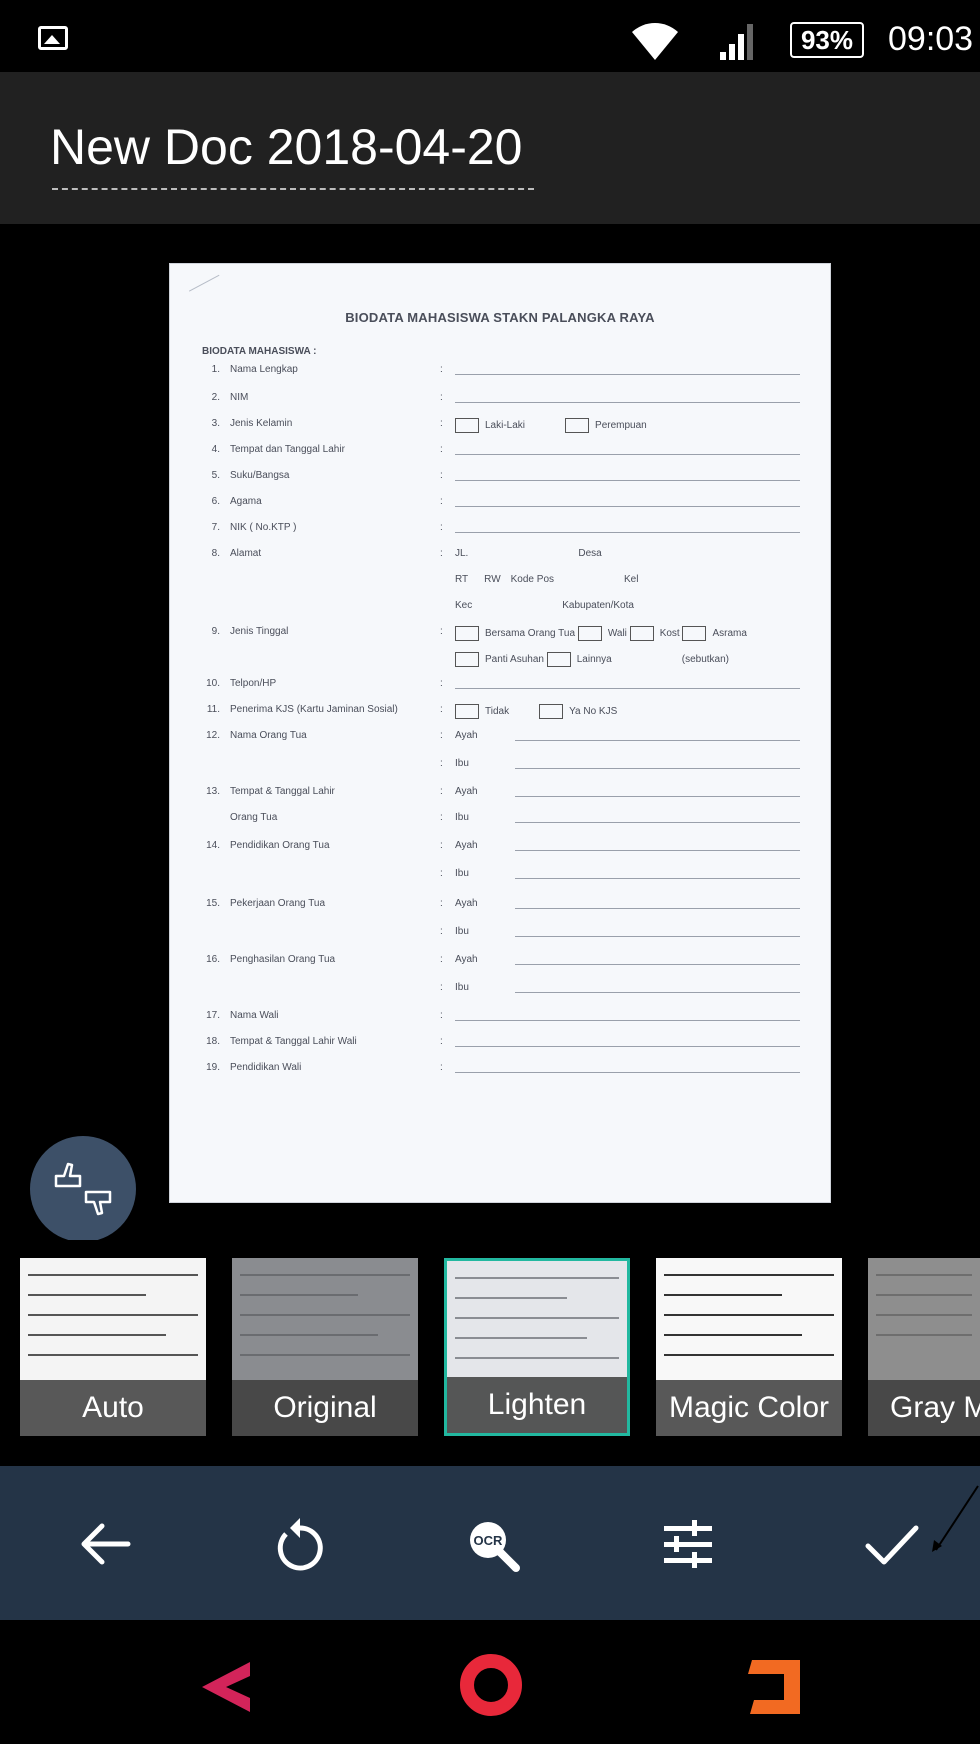  What do you see at coordinates (213, 845) in the screenshot?
I see `field-number: 14.` at bounding box center [213, 845].